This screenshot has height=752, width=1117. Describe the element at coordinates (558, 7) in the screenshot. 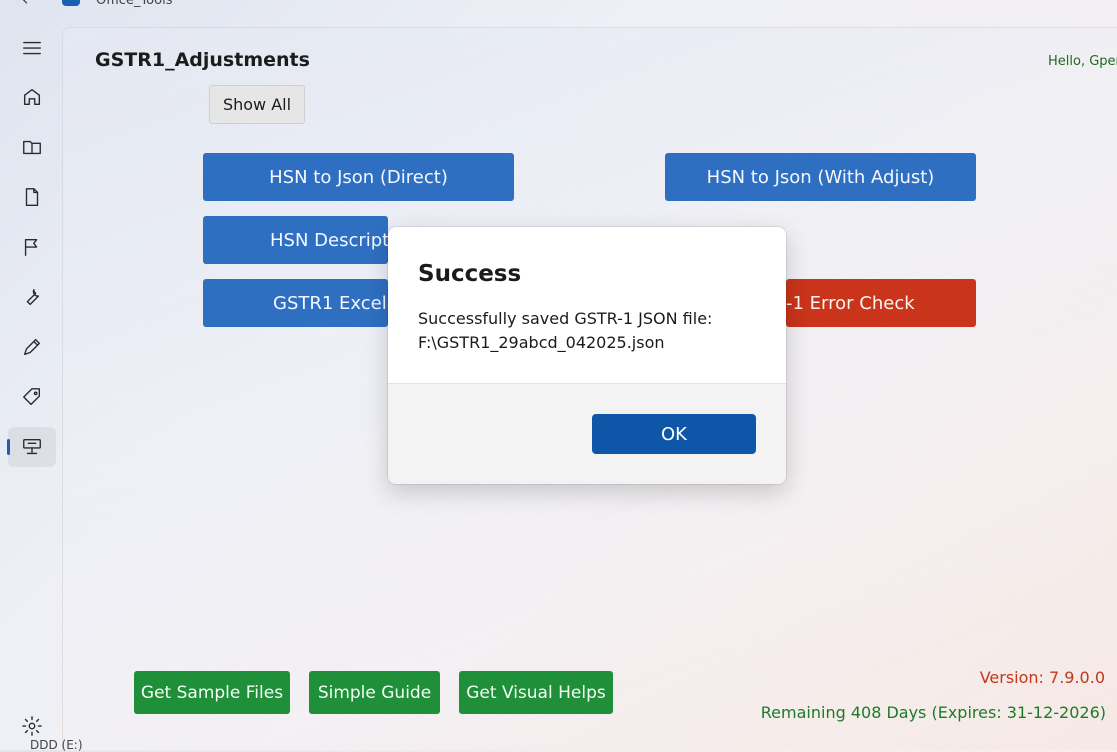

I see `title-bar: ‹ Office_Tools` at that location.